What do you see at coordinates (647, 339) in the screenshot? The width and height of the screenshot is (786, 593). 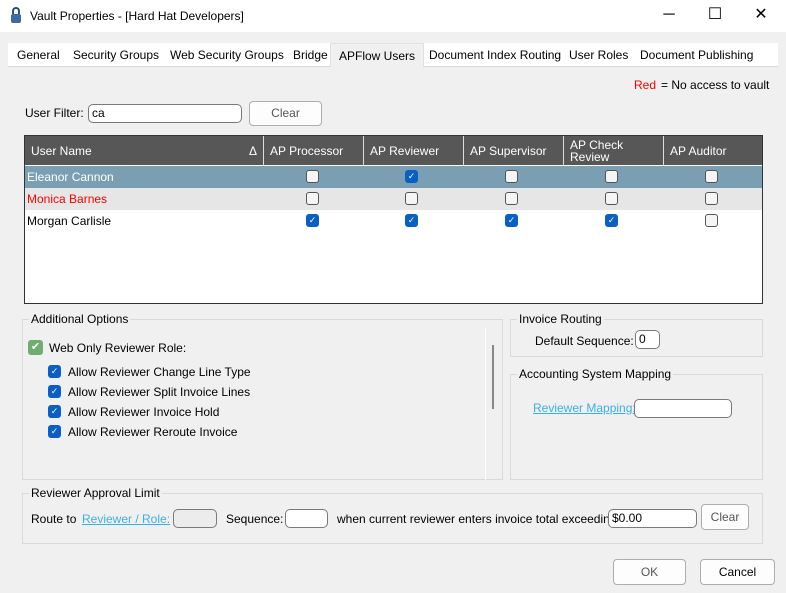 I see `default-sequence-input: 0` at bounding box center [647, 339].